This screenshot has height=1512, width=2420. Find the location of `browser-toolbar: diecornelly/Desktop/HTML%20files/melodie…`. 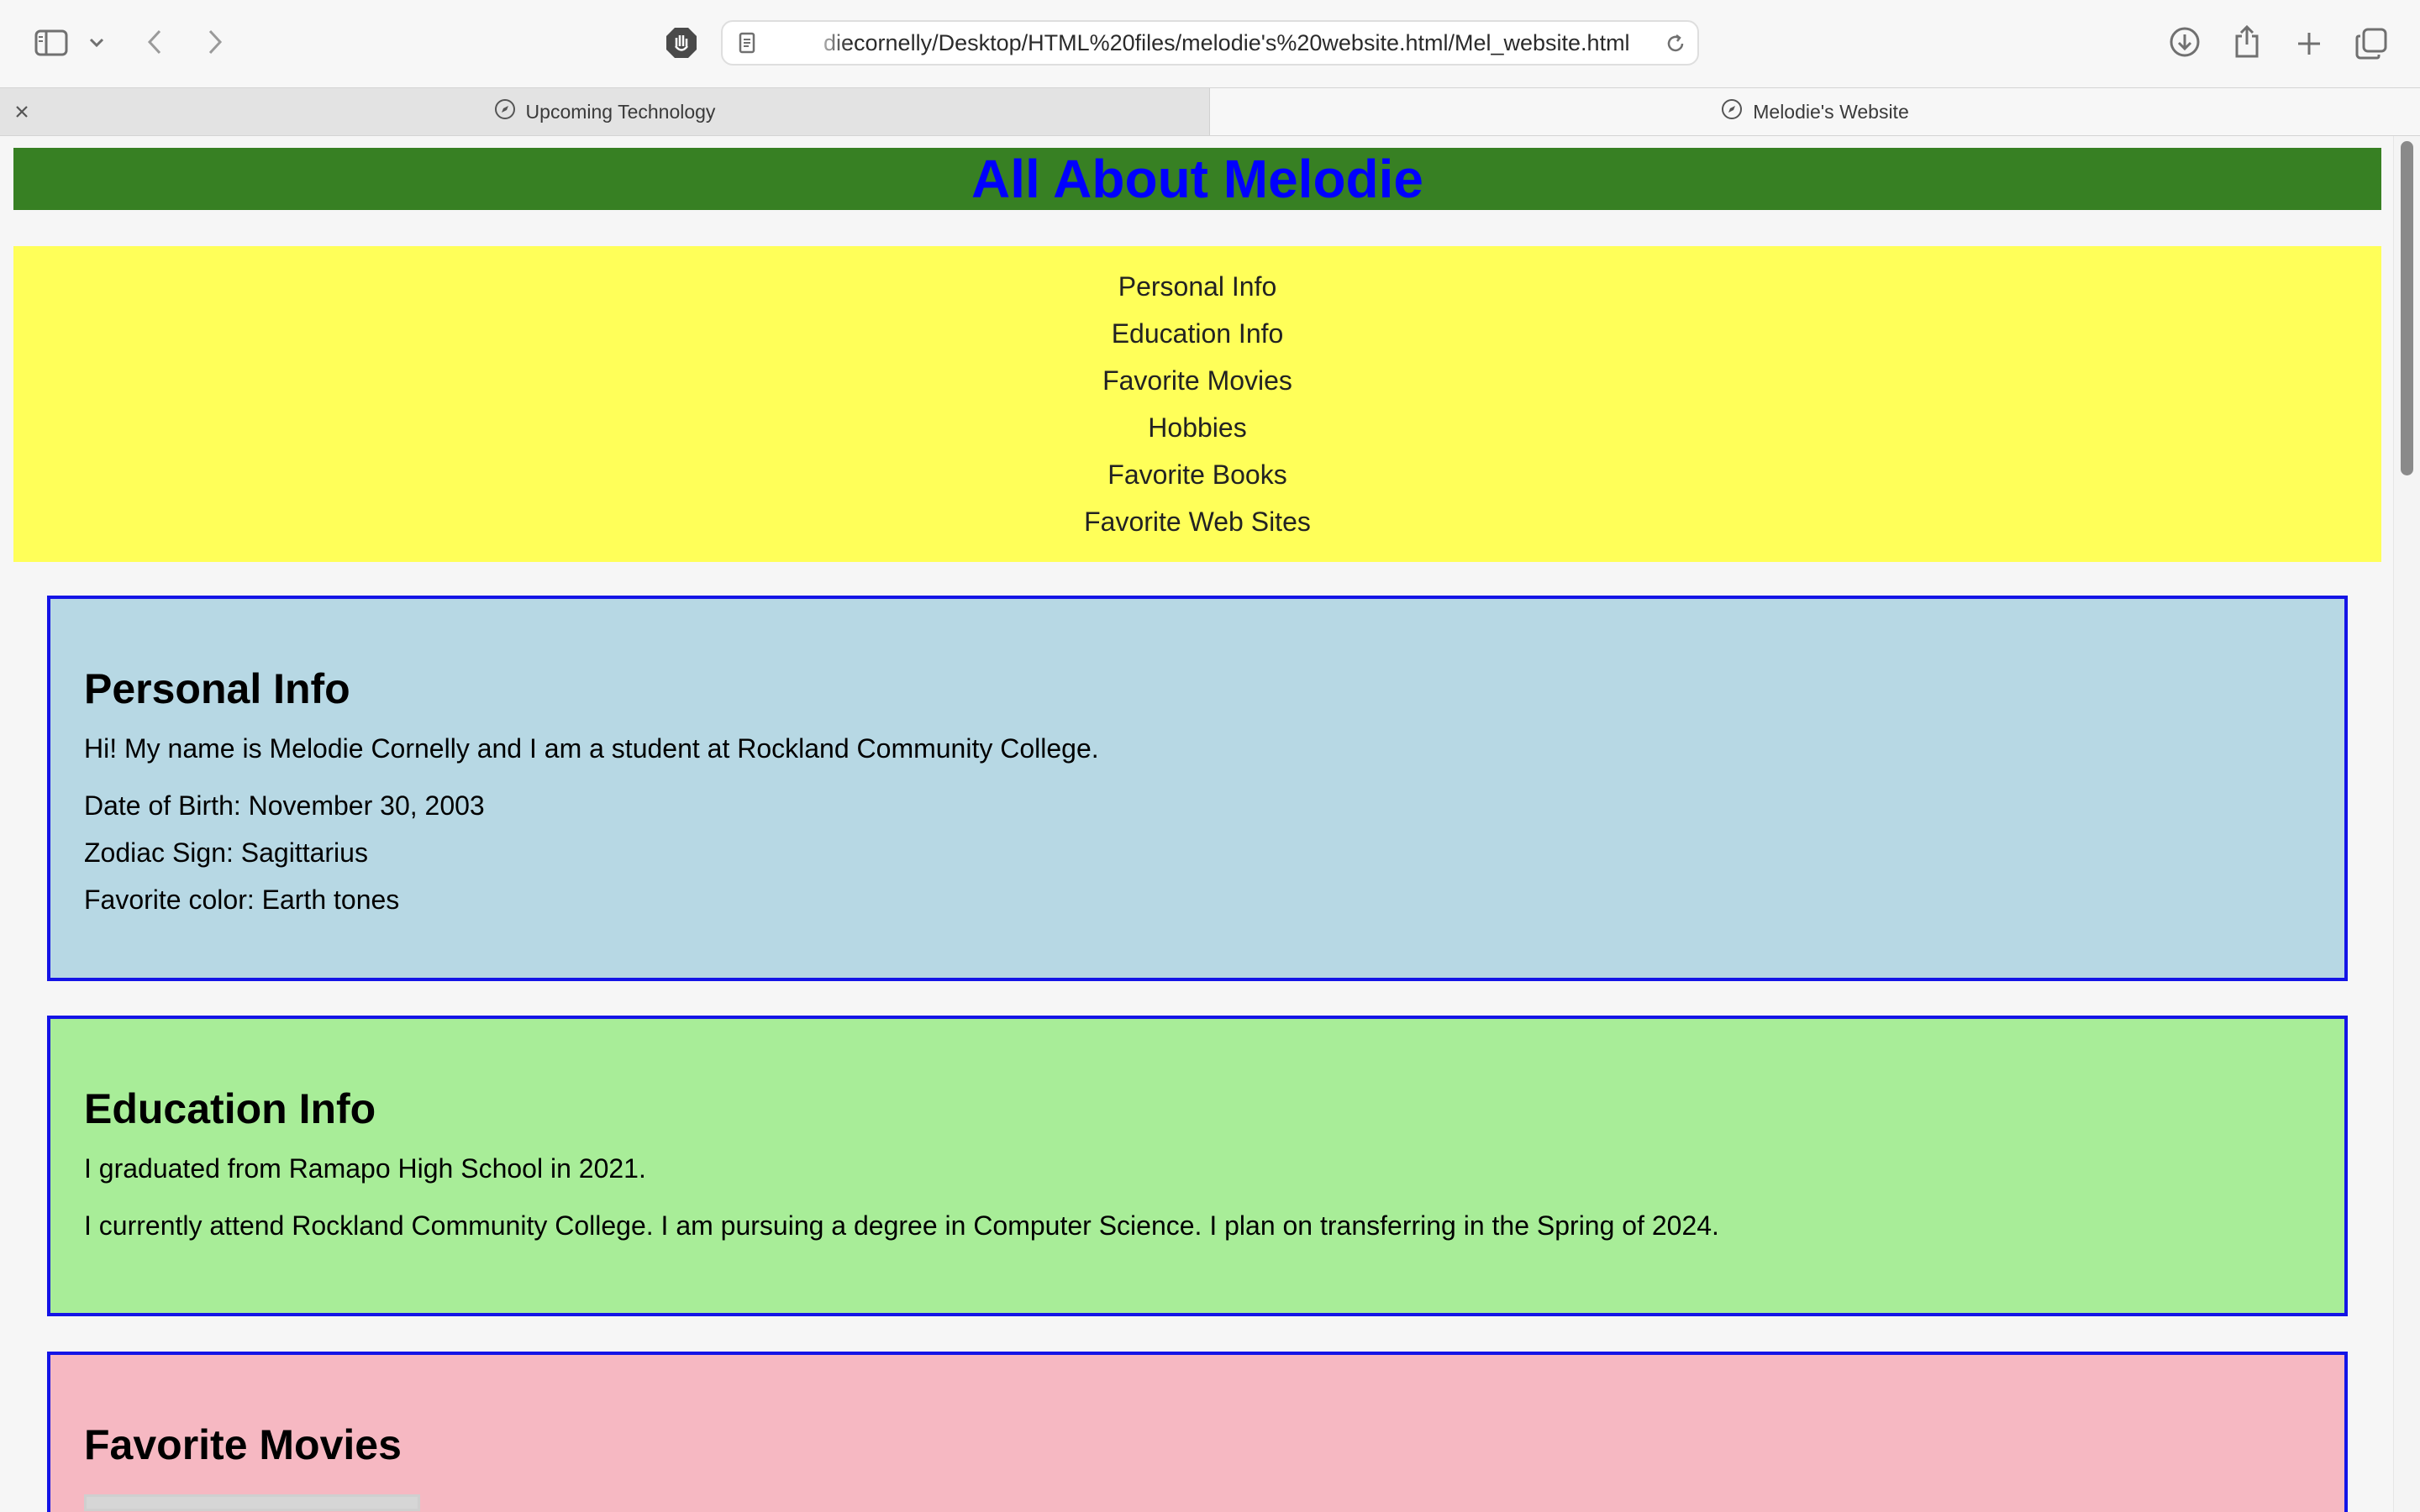

browser-toolbar: diecornelly/Desktop/HTML%20files/melodie… is located at coordinates (1210, 43).